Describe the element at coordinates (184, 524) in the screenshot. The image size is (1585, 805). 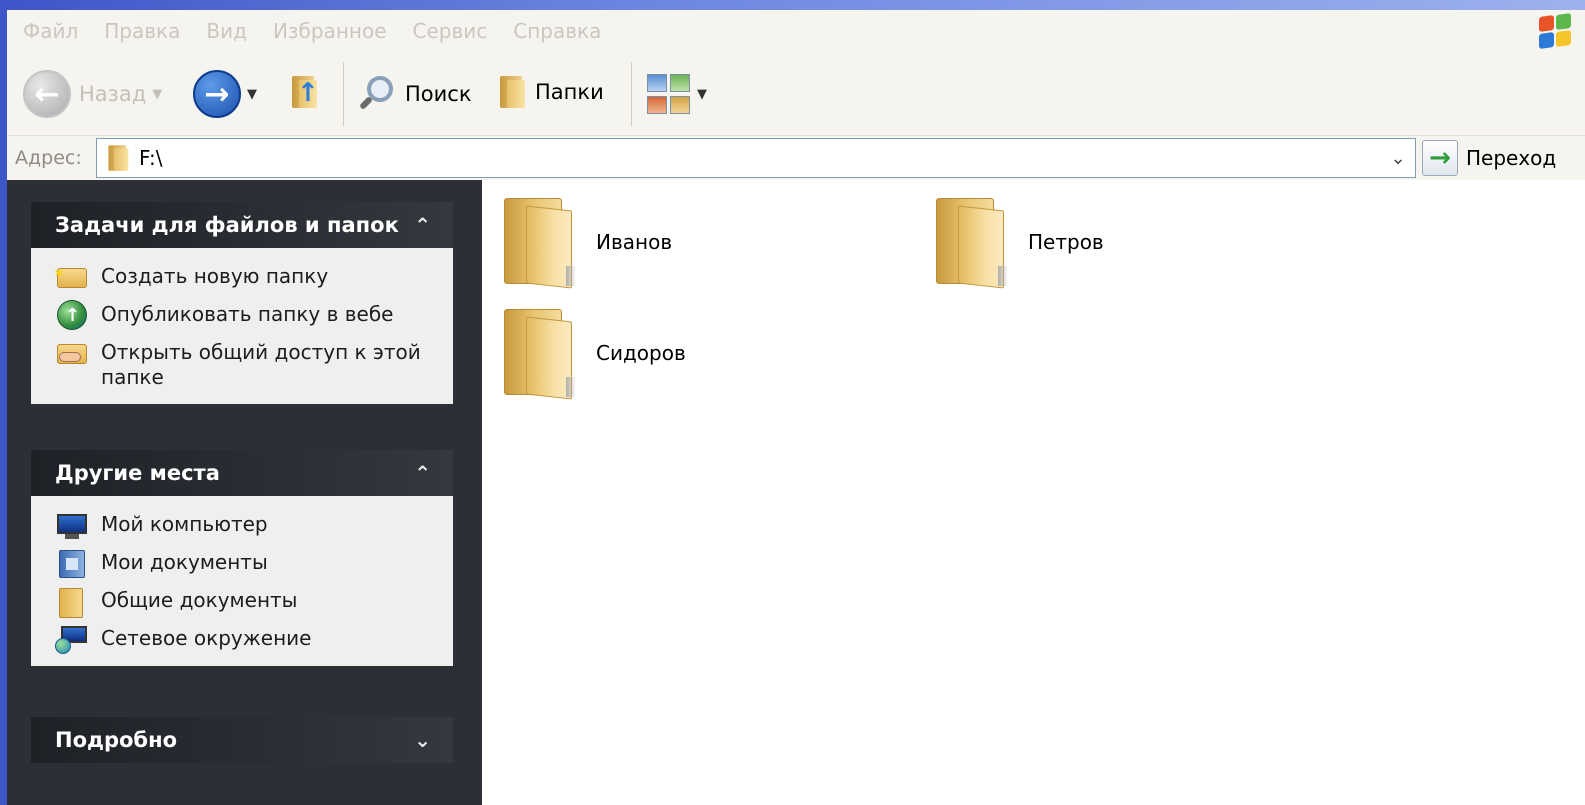
I see `place-label: Мой компьютер` at that location.